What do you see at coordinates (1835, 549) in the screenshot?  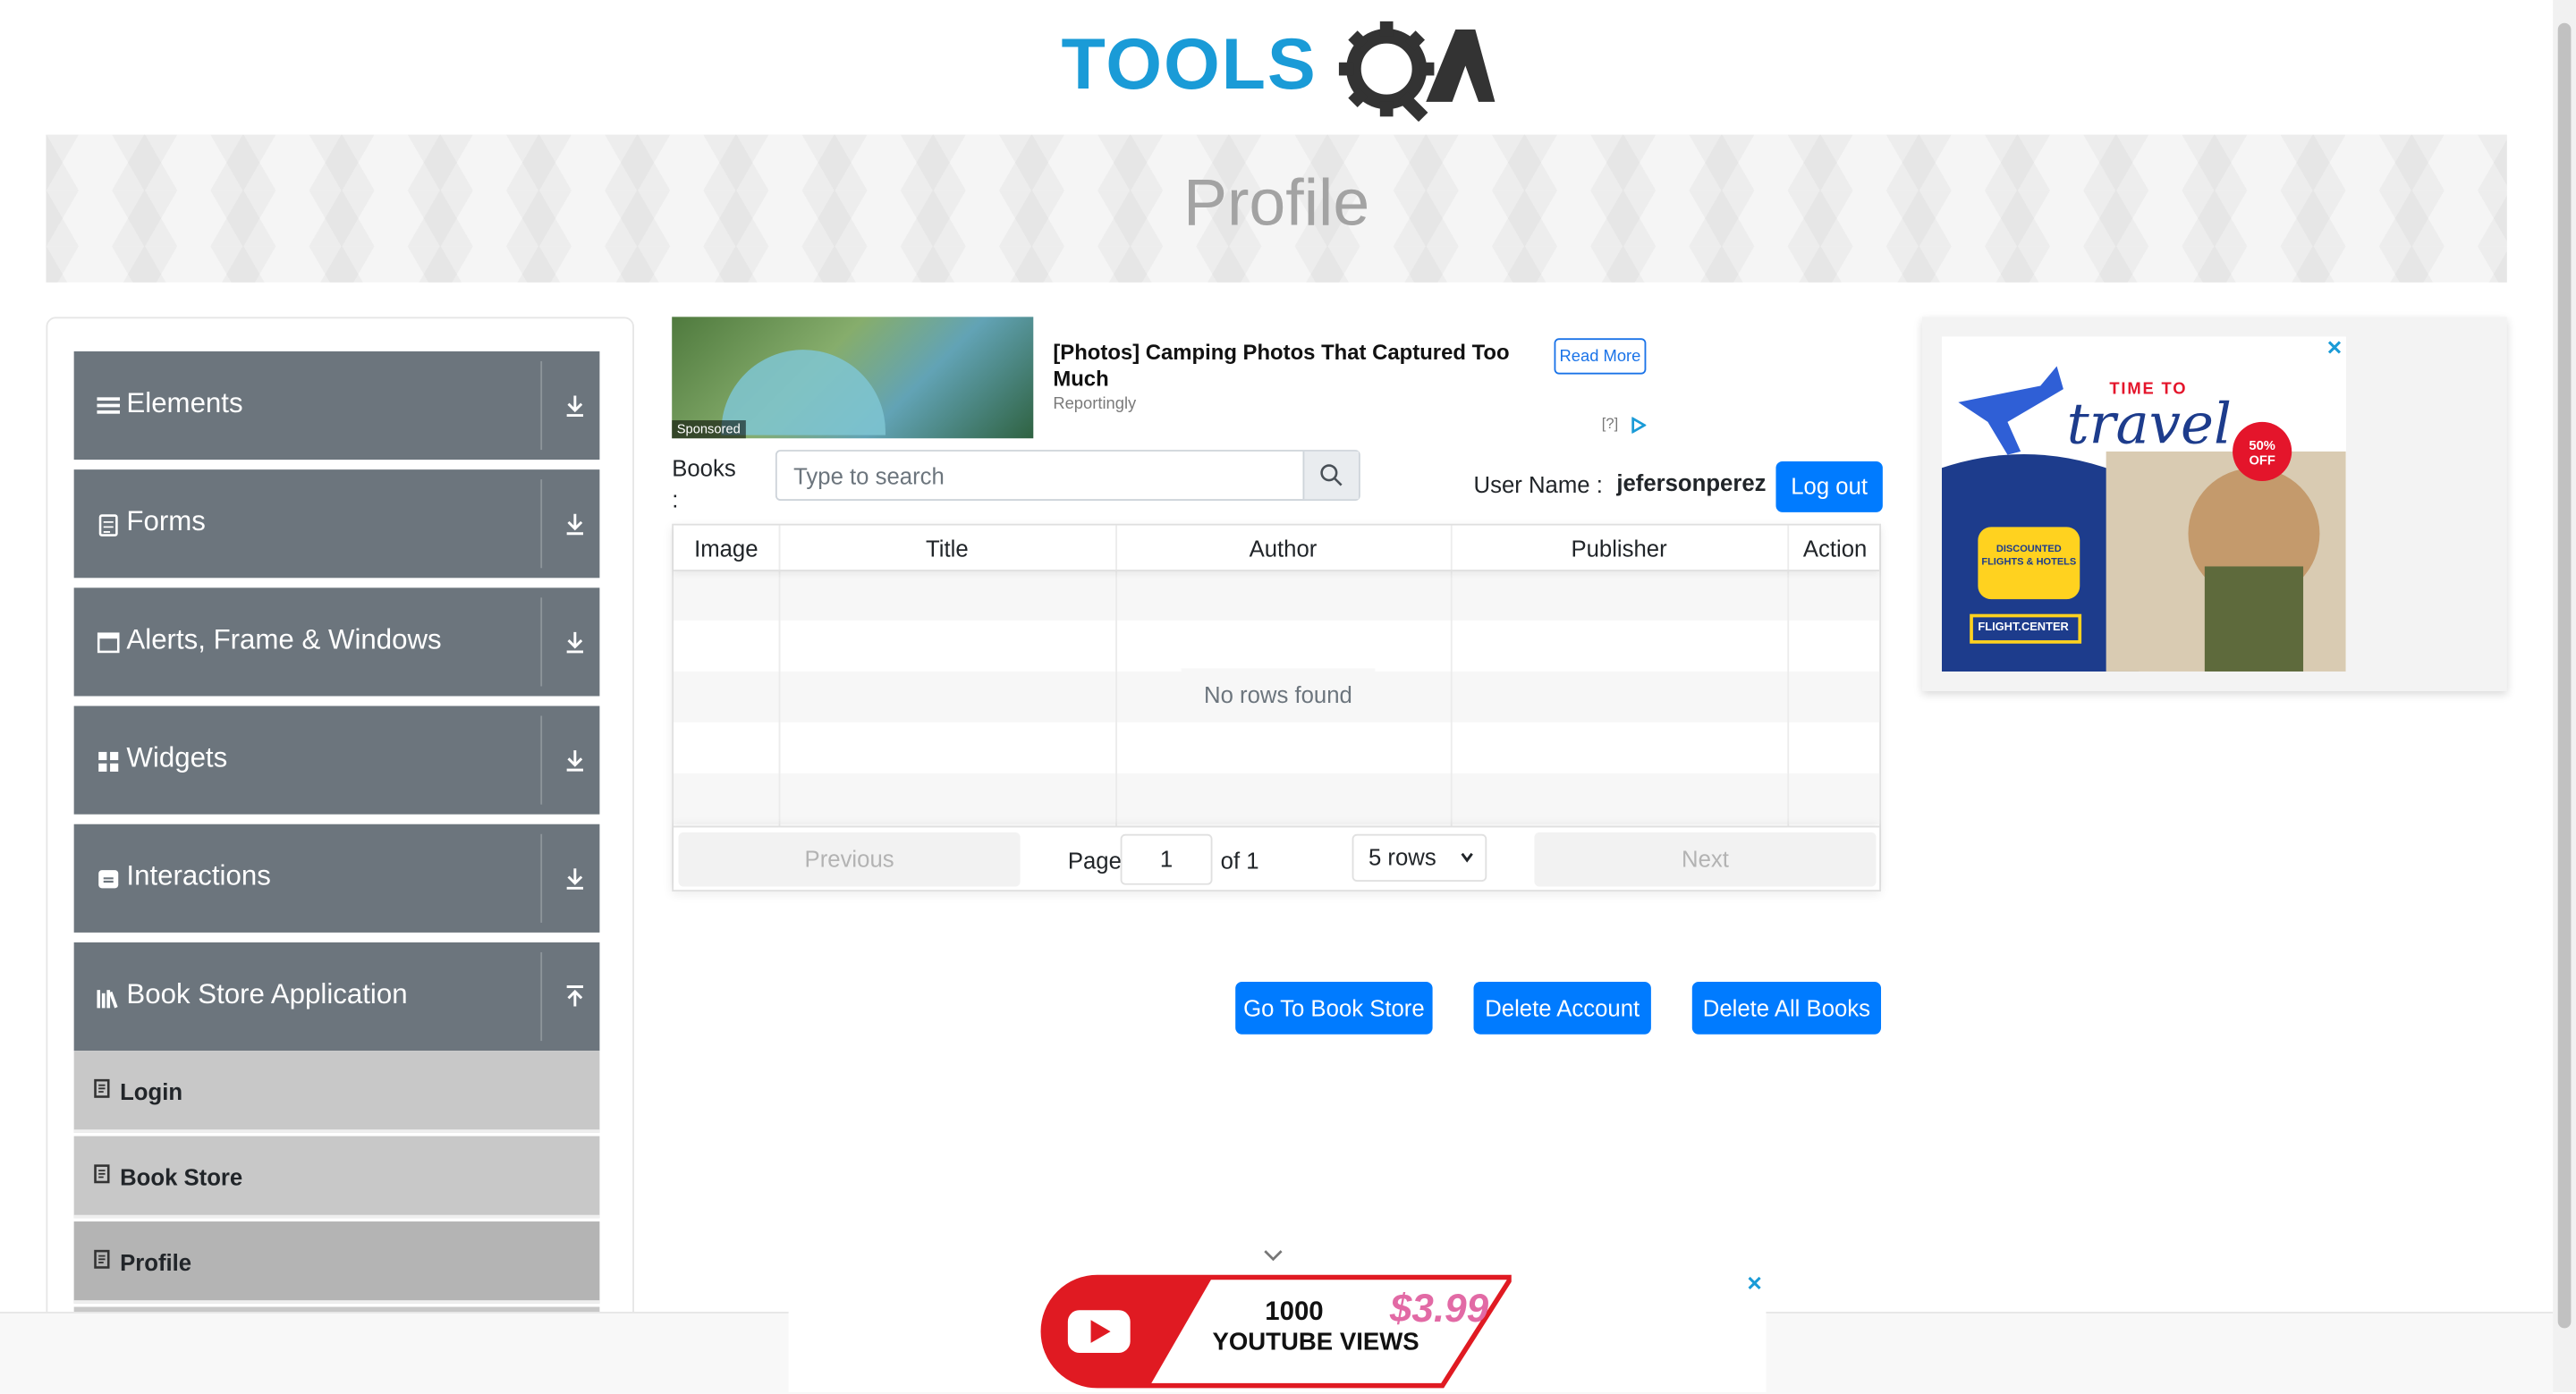 I see `column-header-action: Action` at bounding box center [1835, 549].